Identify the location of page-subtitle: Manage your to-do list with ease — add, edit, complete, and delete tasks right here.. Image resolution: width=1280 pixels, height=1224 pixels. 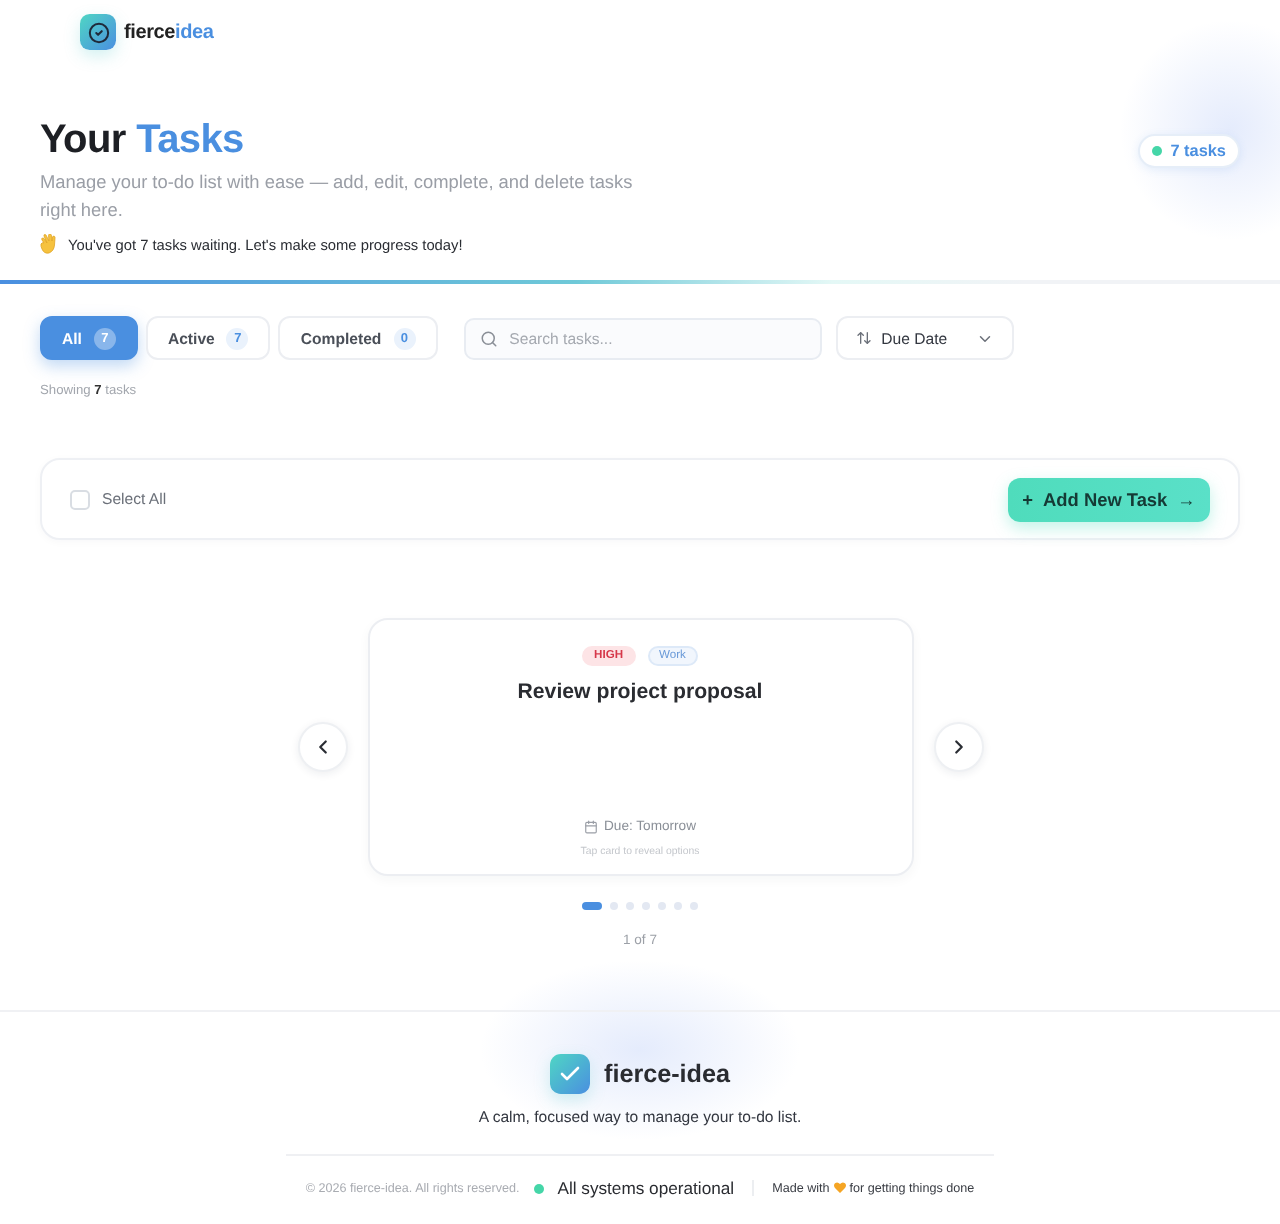
(337, 197).